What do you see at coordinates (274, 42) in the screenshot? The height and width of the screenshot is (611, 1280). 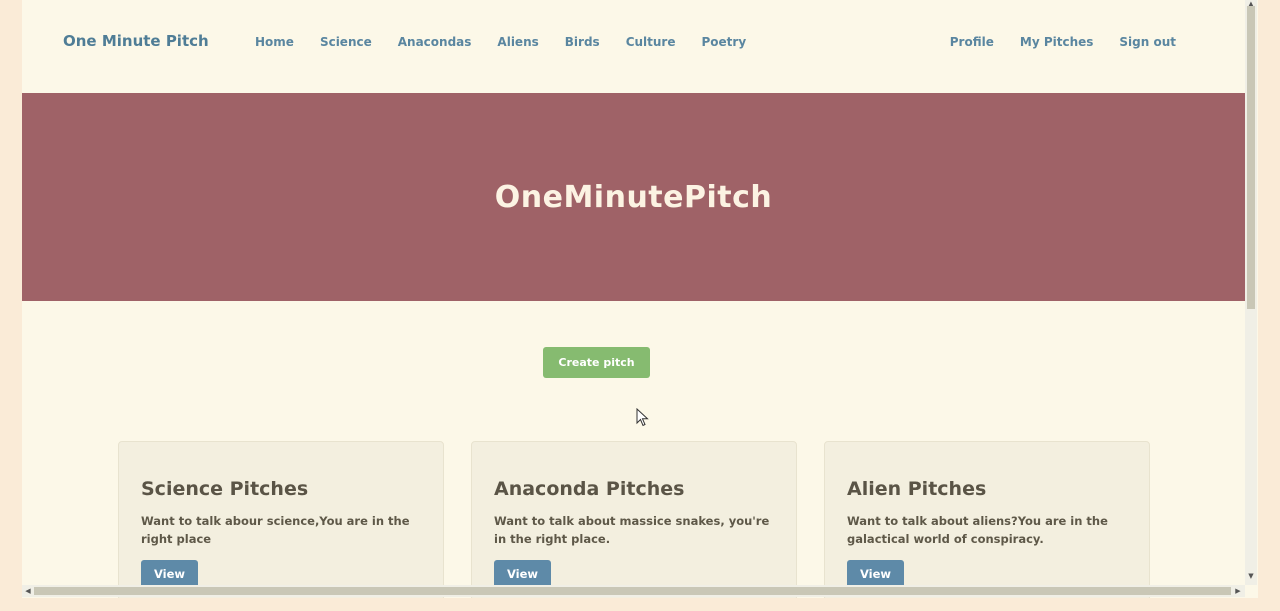 I see `nav-link-home: Home` at bounding box center [274, 42].